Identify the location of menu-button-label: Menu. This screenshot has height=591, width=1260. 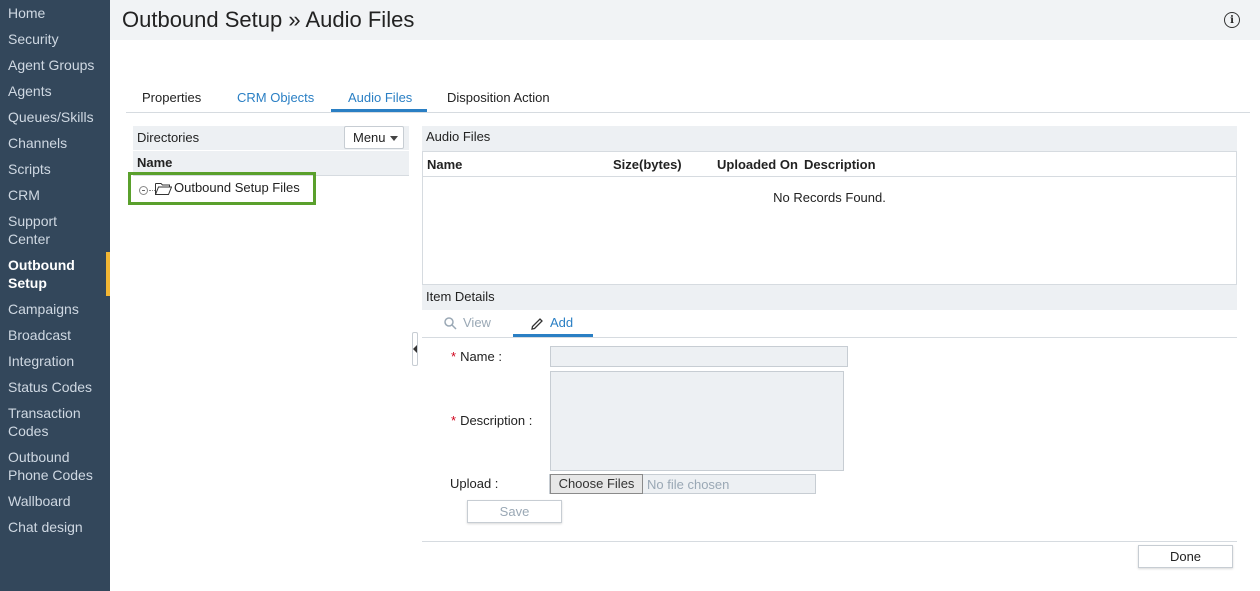
(369, 137).